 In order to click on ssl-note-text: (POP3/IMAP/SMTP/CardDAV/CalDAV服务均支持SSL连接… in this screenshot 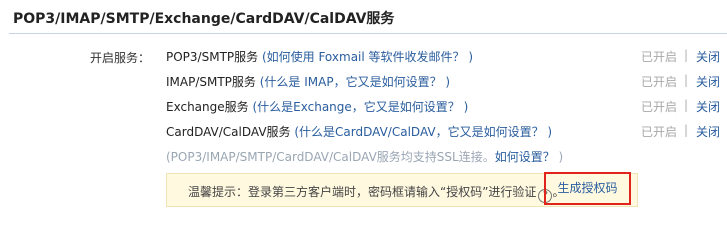, I will do `click(330, 157)`.